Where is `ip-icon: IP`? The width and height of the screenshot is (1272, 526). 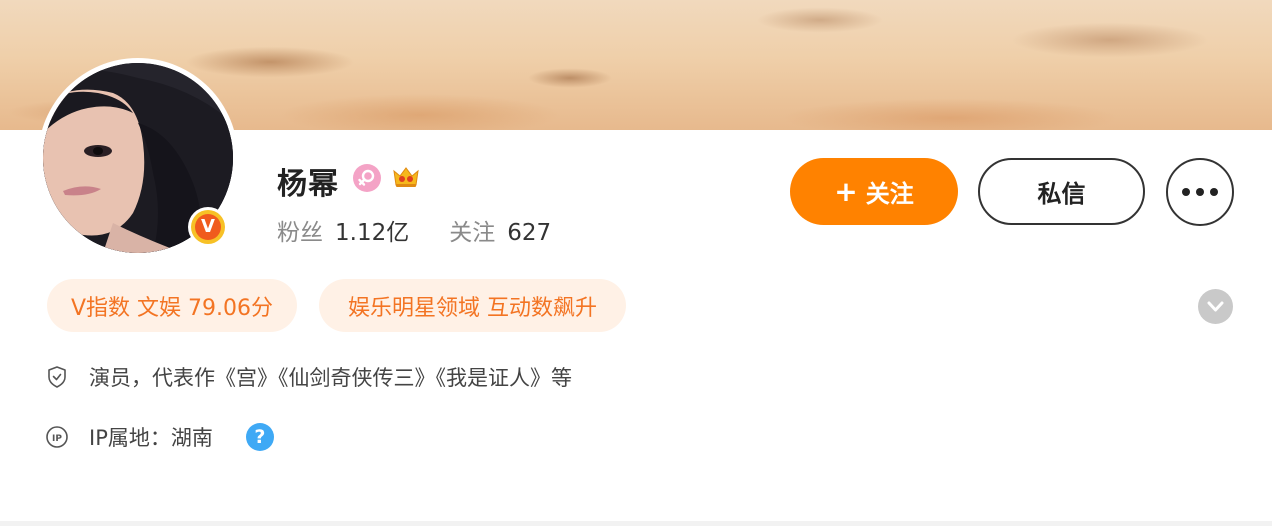
ip-icon: IP is located at coordinates (57, 437).